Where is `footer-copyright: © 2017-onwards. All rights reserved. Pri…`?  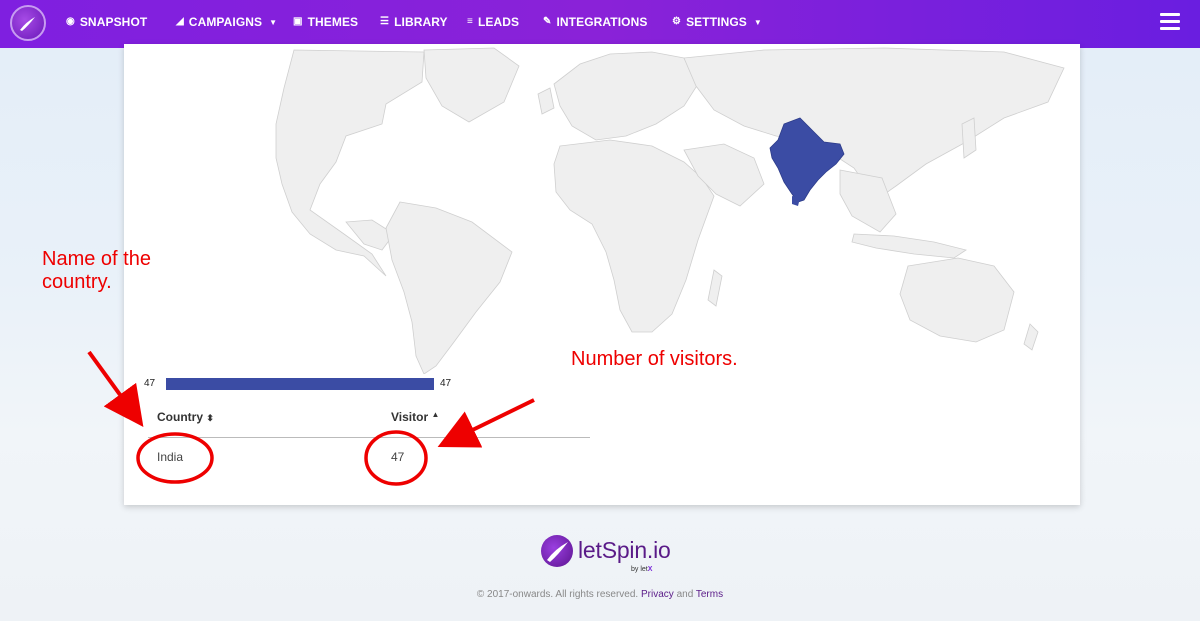 footer-copyright: © 2017-onwards. All rights reserved. Pri… is located at coordinates (600, 594).